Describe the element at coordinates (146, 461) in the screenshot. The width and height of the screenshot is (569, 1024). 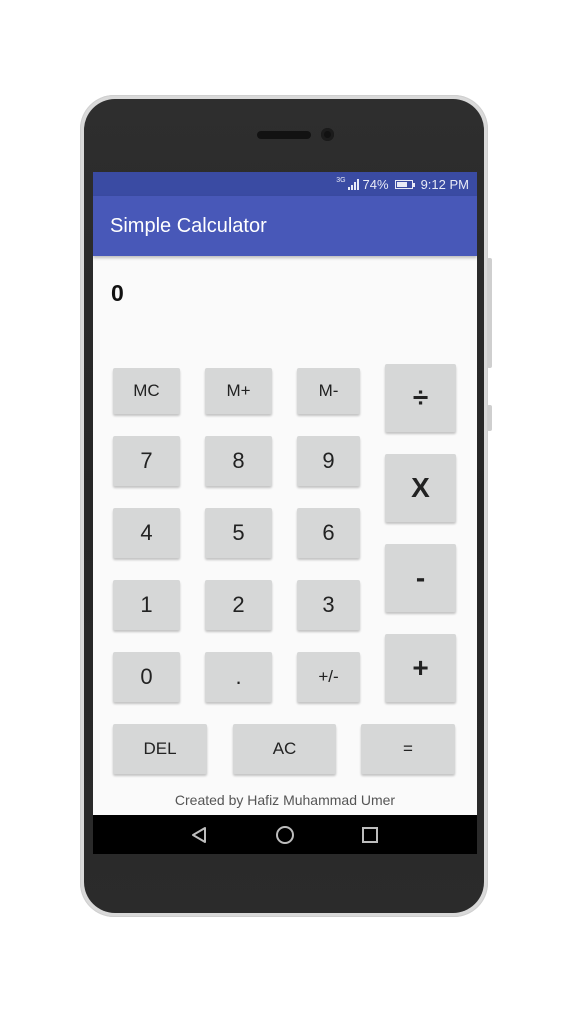
I see `digit-7-button: 7` at that location.